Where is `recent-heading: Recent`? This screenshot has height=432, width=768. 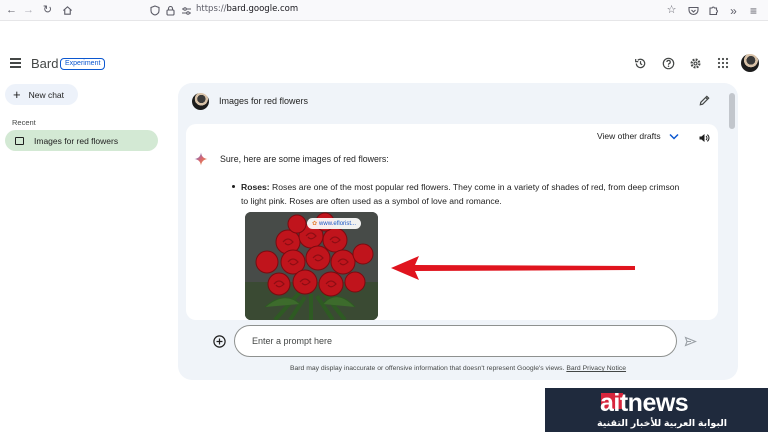 recent-heading: Recent is located at coordinates (24, 122).